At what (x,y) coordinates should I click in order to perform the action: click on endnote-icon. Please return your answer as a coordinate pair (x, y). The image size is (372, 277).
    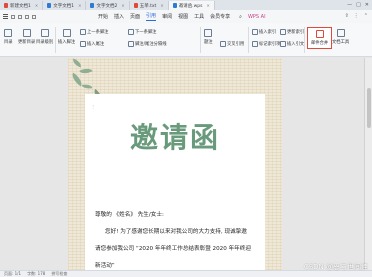
    Looking at the image, I should click on (83, 44).